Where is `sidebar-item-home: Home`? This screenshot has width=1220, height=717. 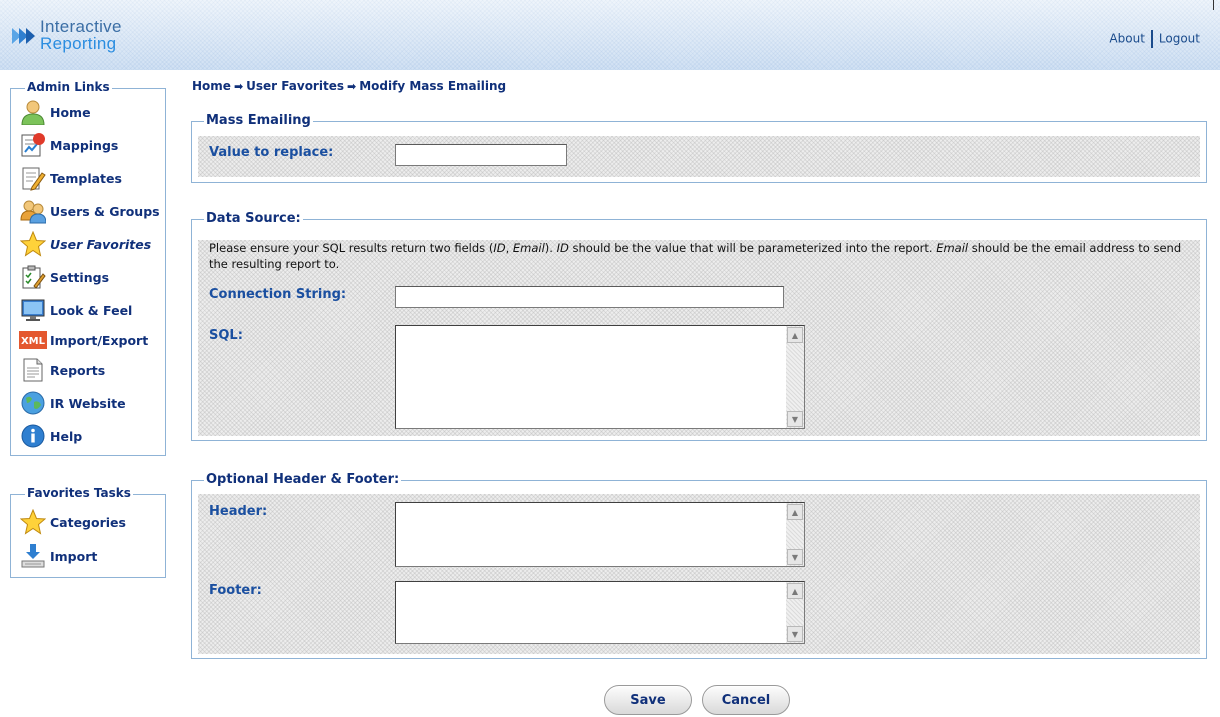
sidebar-item-home: Home is located at coordinates (55, 112).